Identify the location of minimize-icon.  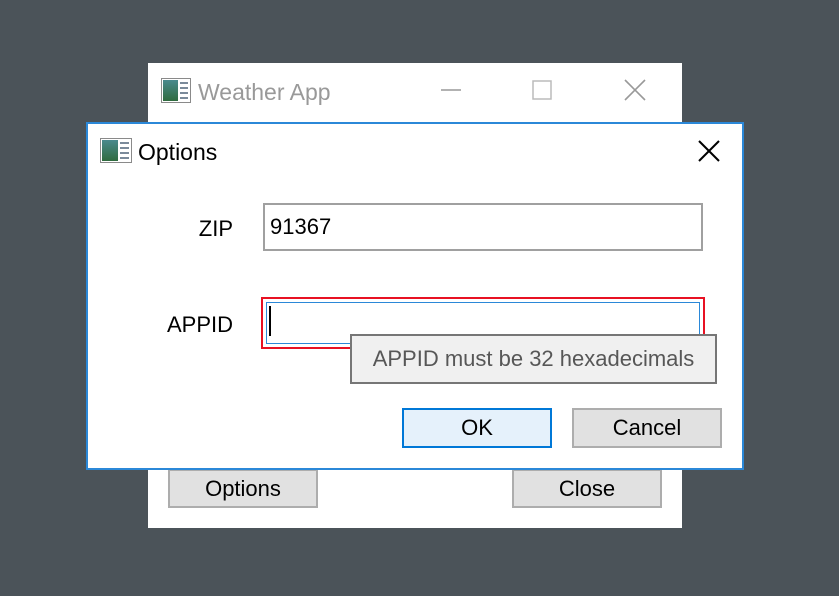
(451, 90).